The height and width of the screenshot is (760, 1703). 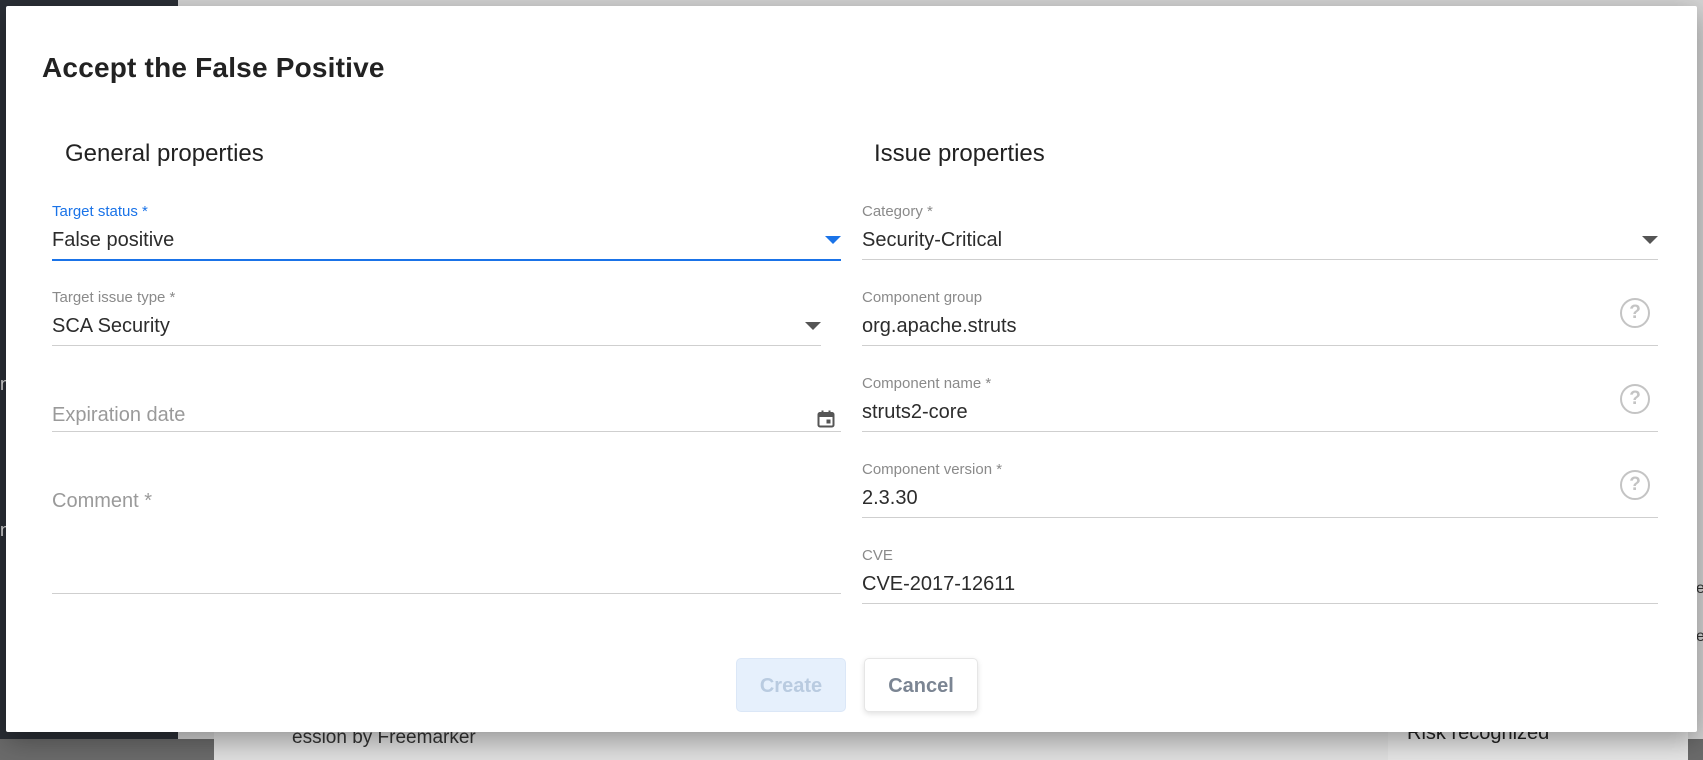 I want to click on component-group-label: Component group, so click(x=922, y=297).